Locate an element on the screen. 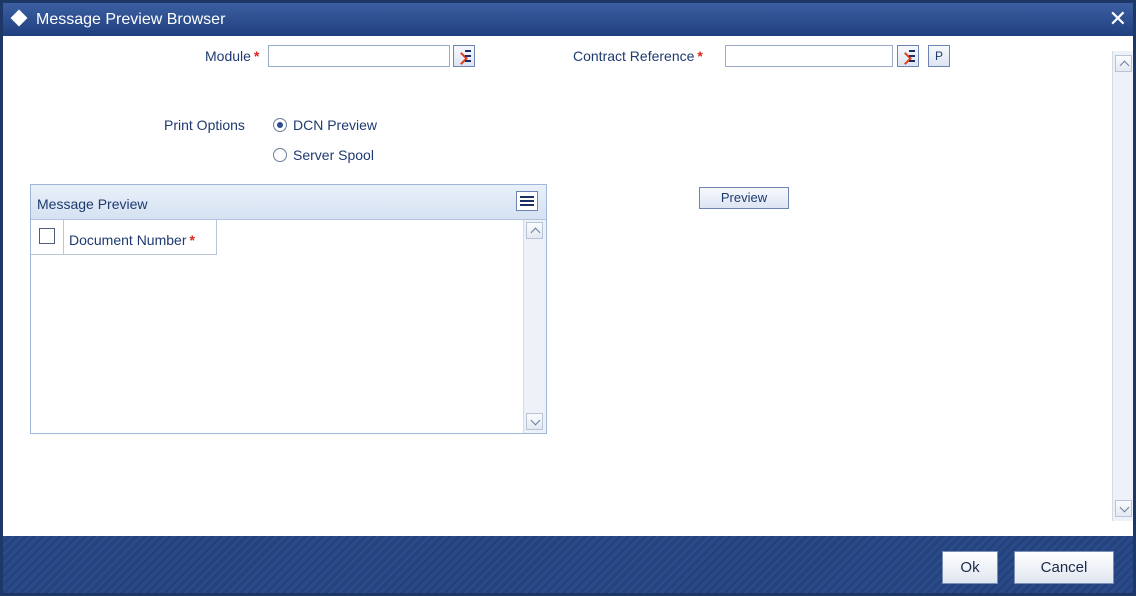  cancel-button: Cancel is located at coordinates (1064, 567).